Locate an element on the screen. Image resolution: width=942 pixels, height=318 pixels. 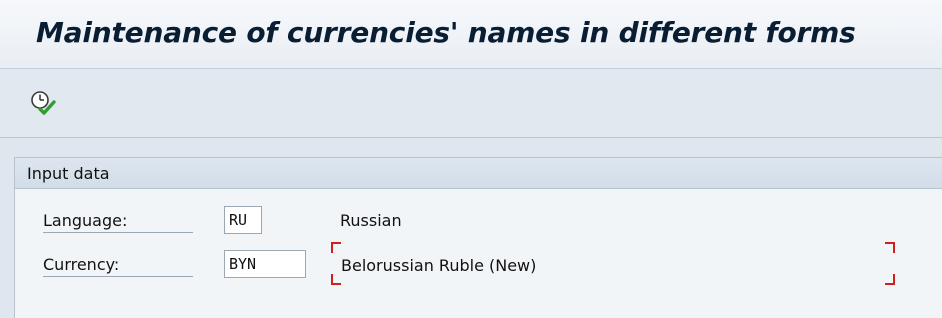
group-header: Input data is located at coordinates (478, 173).